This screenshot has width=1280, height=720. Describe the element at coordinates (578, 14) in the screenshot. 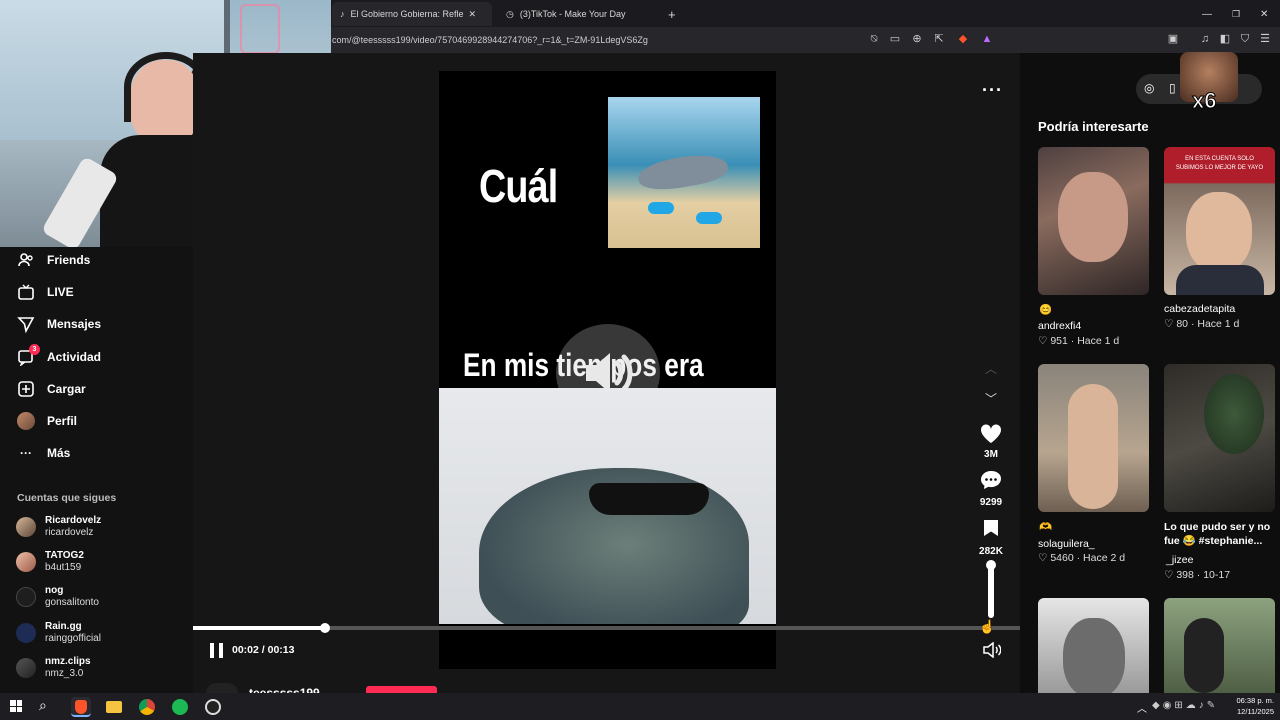

I see `browser-tab: ◷ (3)TikTok - Make Your Day` at that location.